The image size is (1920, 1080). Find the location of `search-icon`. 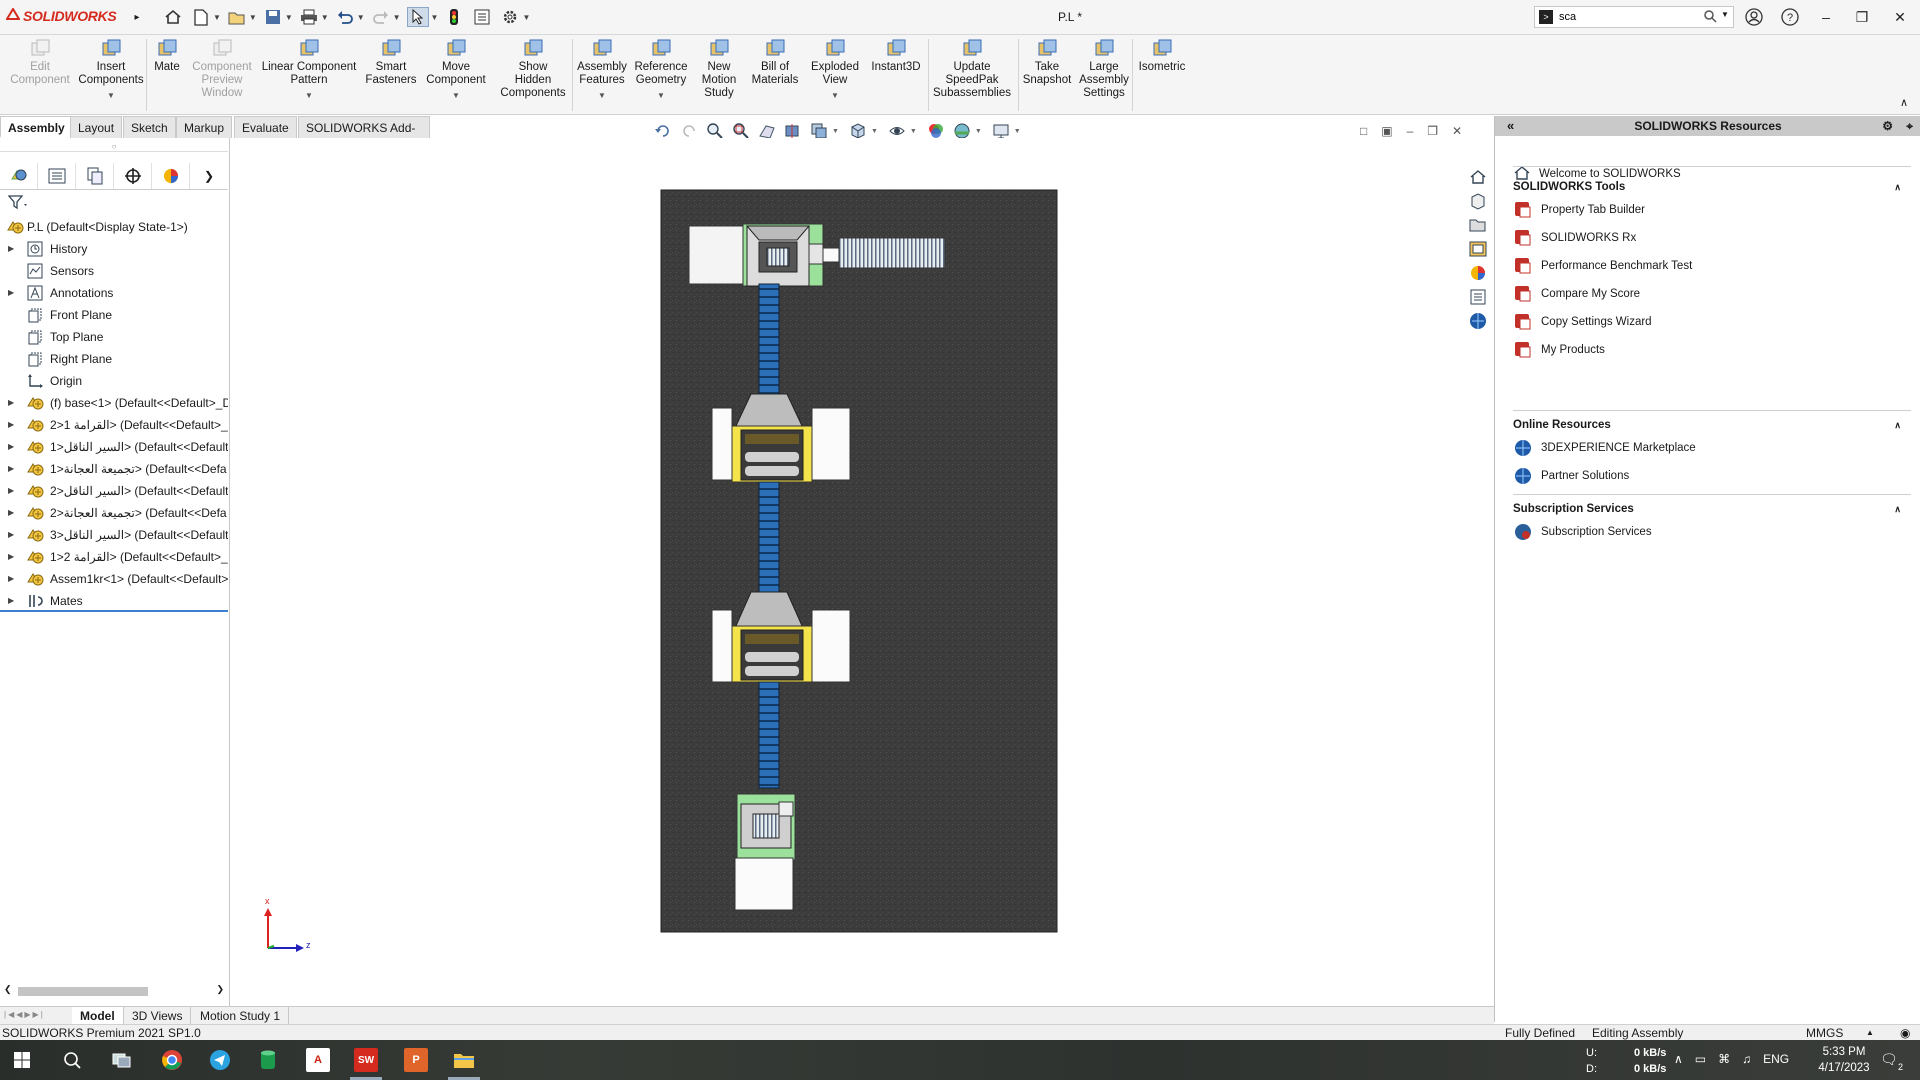

search-icon is located at coordinates (1710, 17).